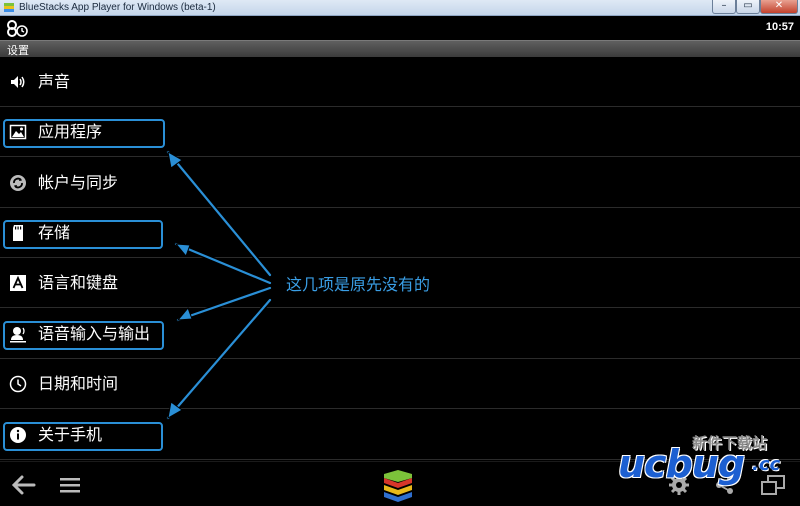 This screenshot has height=506, width=800. Describe the element at coordinates (748, 7) in the screenshot. I see `maximize-button: ▭` at that location.